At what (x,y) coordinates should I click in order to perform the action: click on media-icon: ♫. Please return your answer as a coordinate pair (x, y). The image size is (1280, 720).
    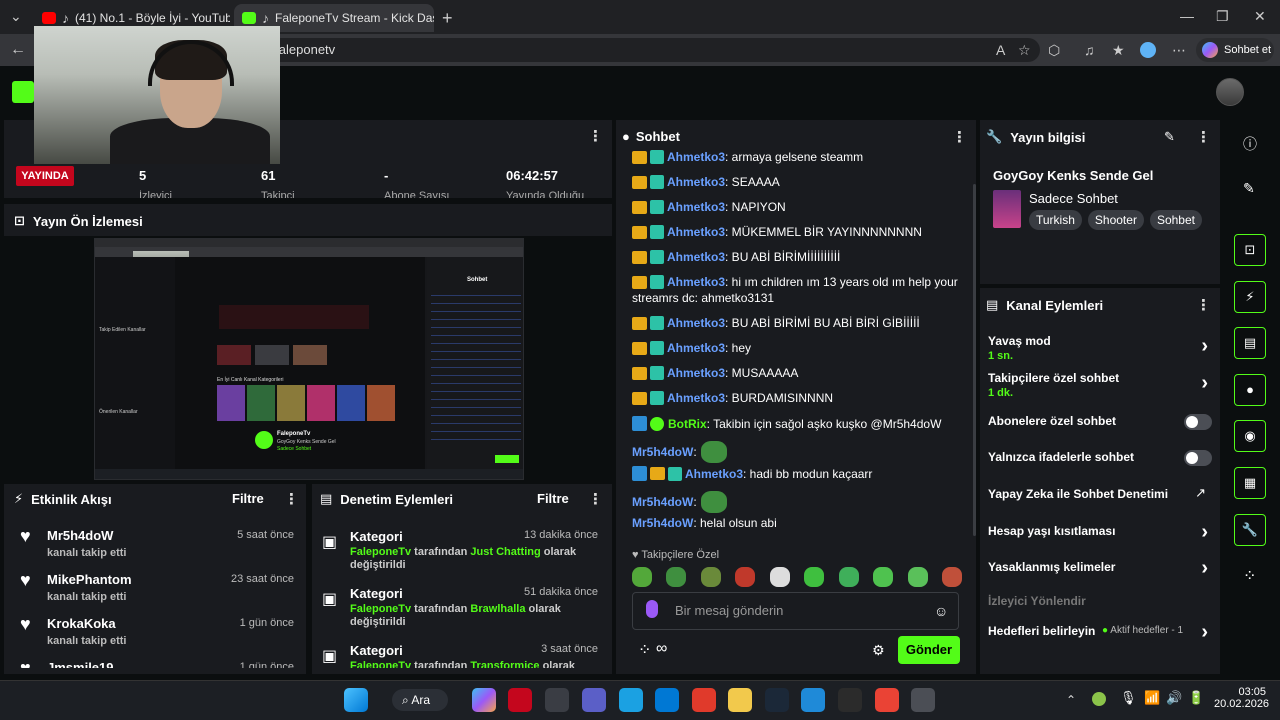
    Looking at the image, I should click on (1089, 50).